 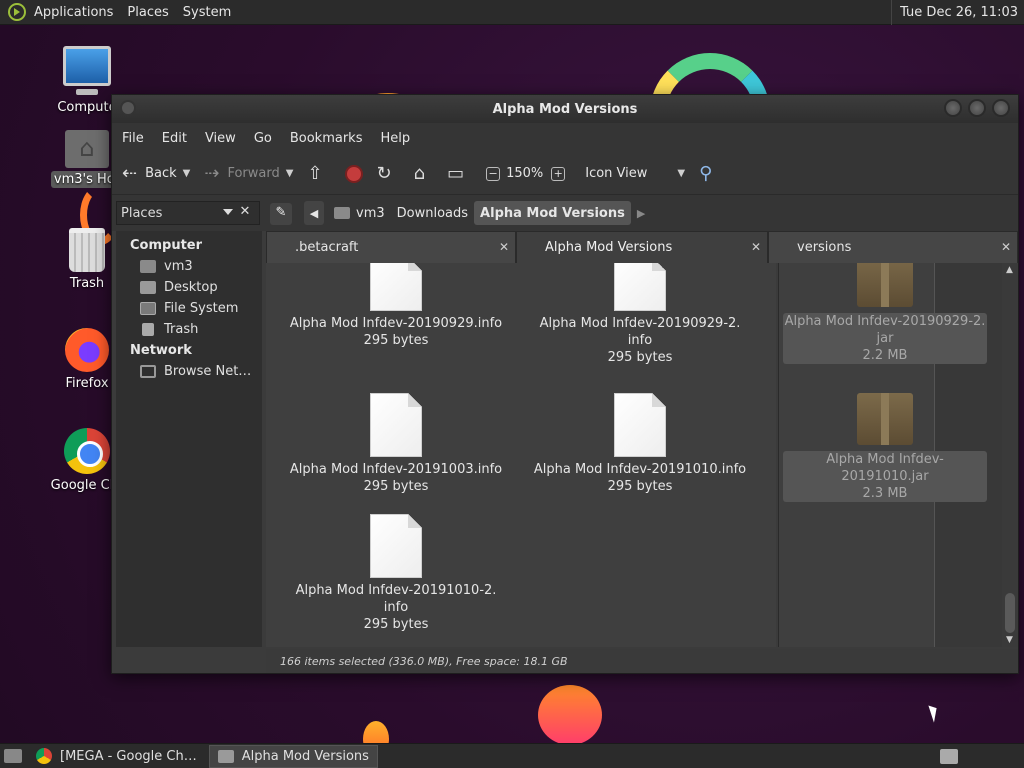 I want to click on computer-icon: ▭, so click(x=456, y=173).